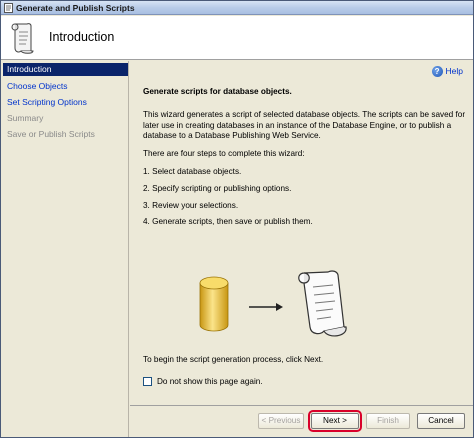  Describe the element at coordinates (388, 421) in the screenshot. I see `finish-button: Finish` at that location.